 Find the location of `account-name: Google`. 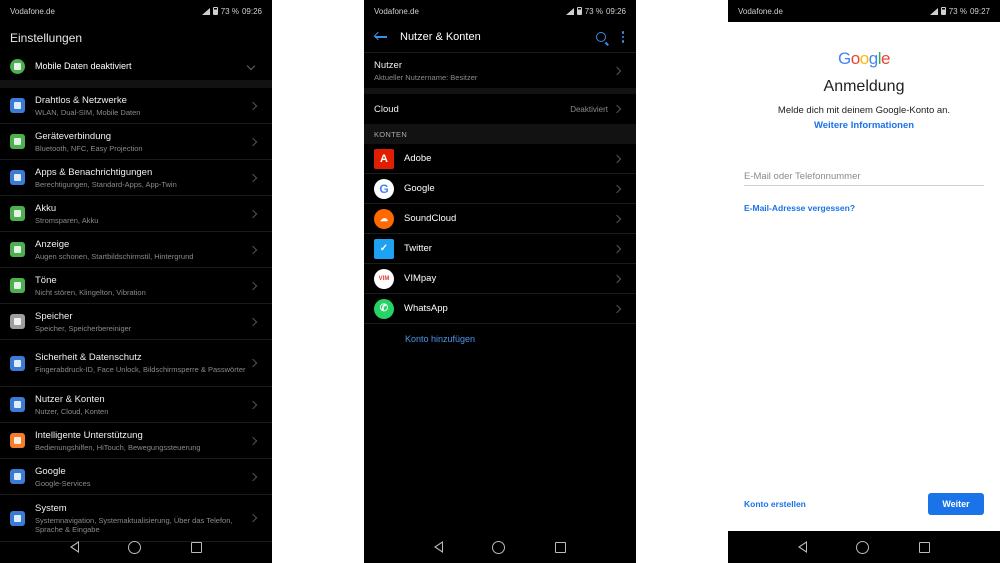

account-name: Google is located at coordinates (419, 188).